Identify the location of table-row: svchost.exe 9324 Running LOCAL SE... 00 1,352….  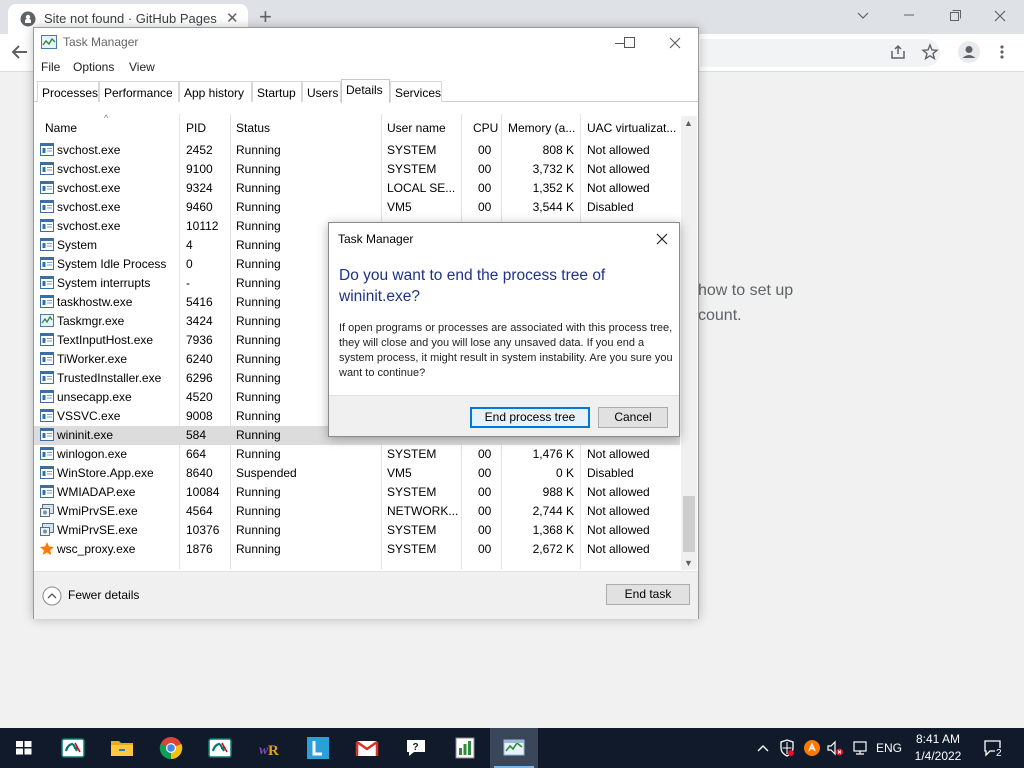
(357, 188).